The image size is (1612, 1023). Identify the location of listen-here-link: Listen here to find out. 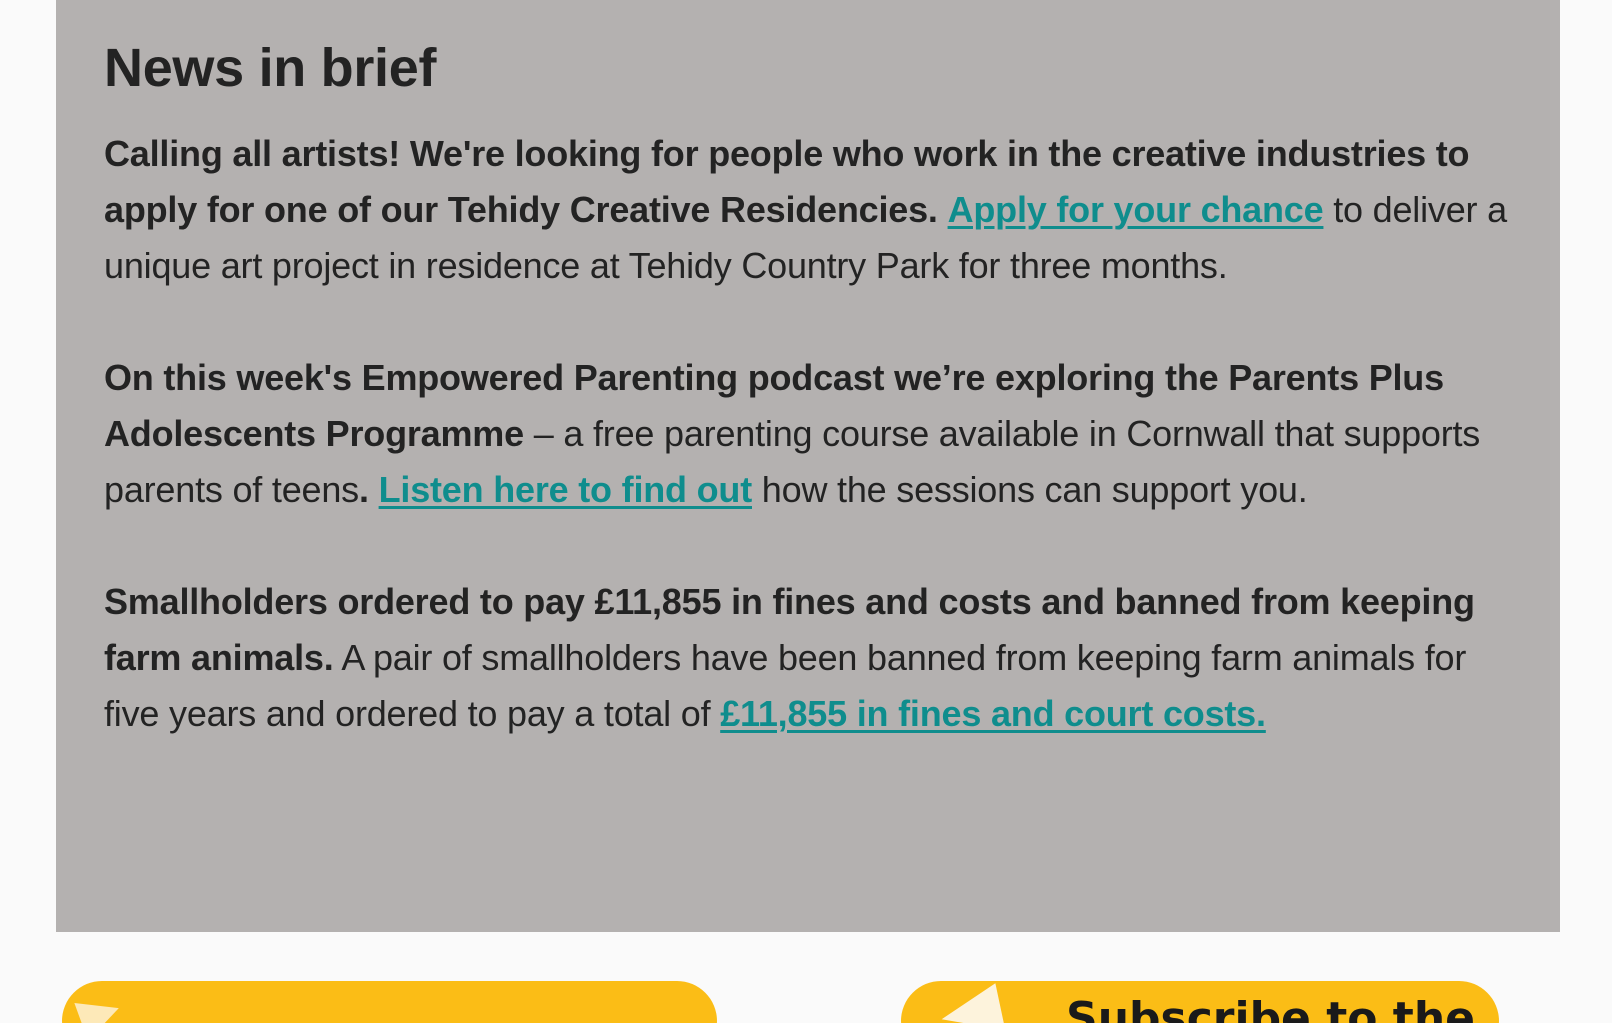
(566, 489).